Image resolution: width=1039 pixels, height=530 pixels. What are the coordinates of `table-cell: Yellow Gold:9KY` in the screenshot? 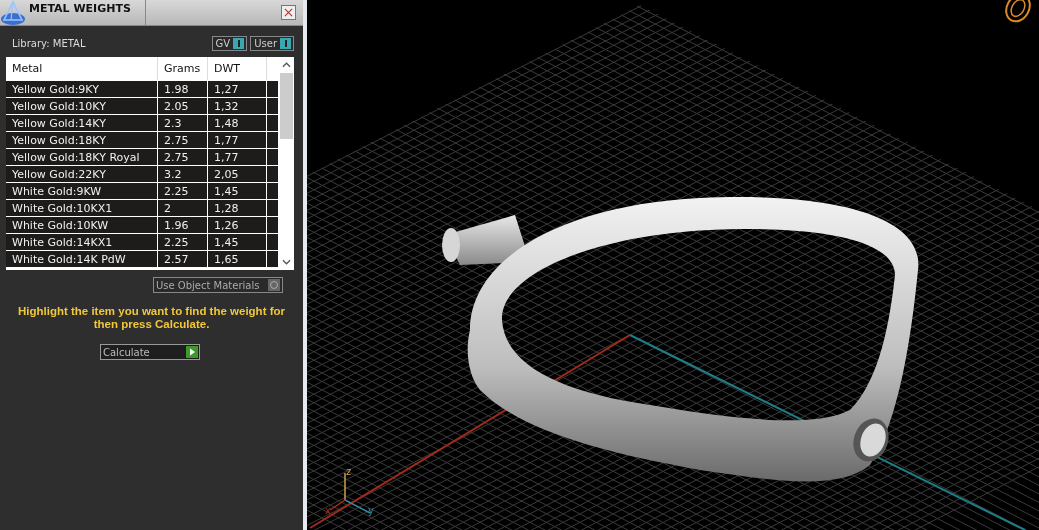 It's located at (81, 89).